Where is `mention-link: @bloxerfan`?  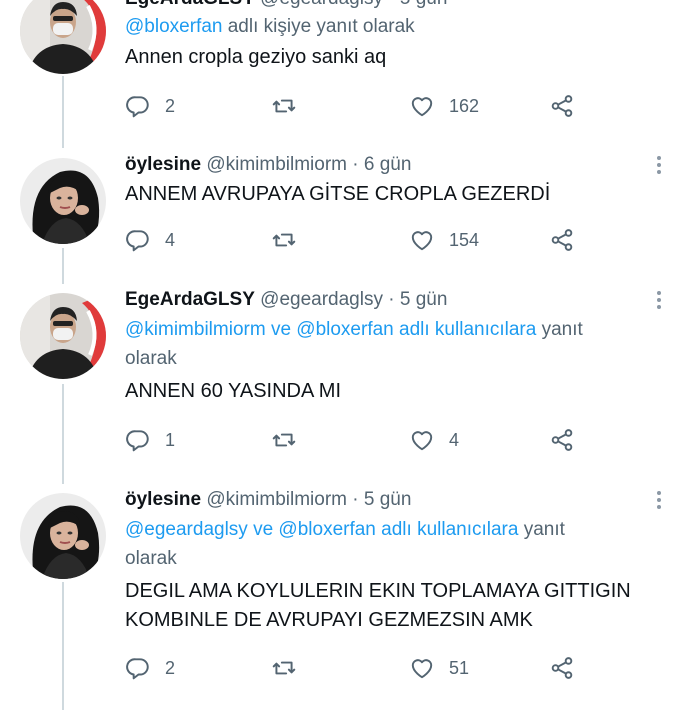
mention-link: @bloxerfan is located at coordinates (173, 26).